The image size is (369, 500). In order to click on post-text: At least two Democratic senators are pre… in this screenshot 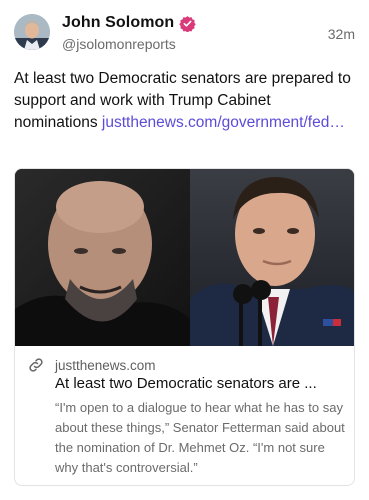, I will do `click(184, 101)`.